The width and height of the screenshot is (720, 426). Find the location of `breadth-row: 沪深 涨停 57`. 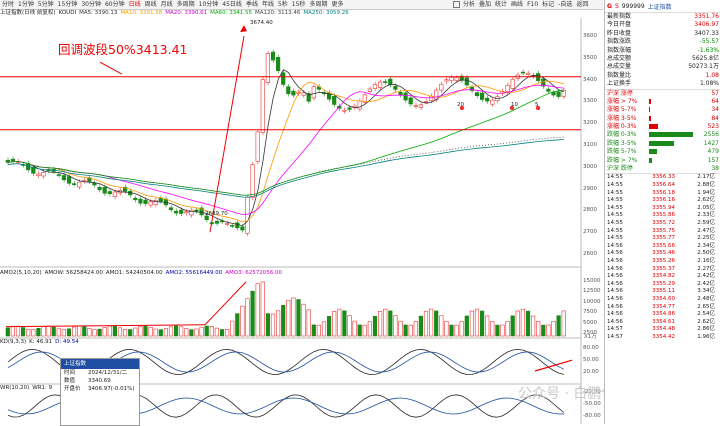

breadth-row: 沪深 涨停 57 is located at coordinates (663, 93).